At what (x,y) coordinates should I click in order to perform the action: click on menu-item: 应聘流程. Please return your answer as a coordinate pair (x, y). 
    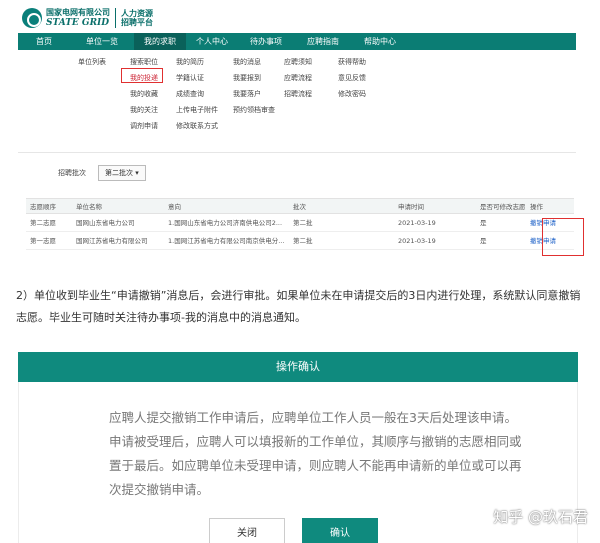
    Looking at the image, I should click on (298, 80).